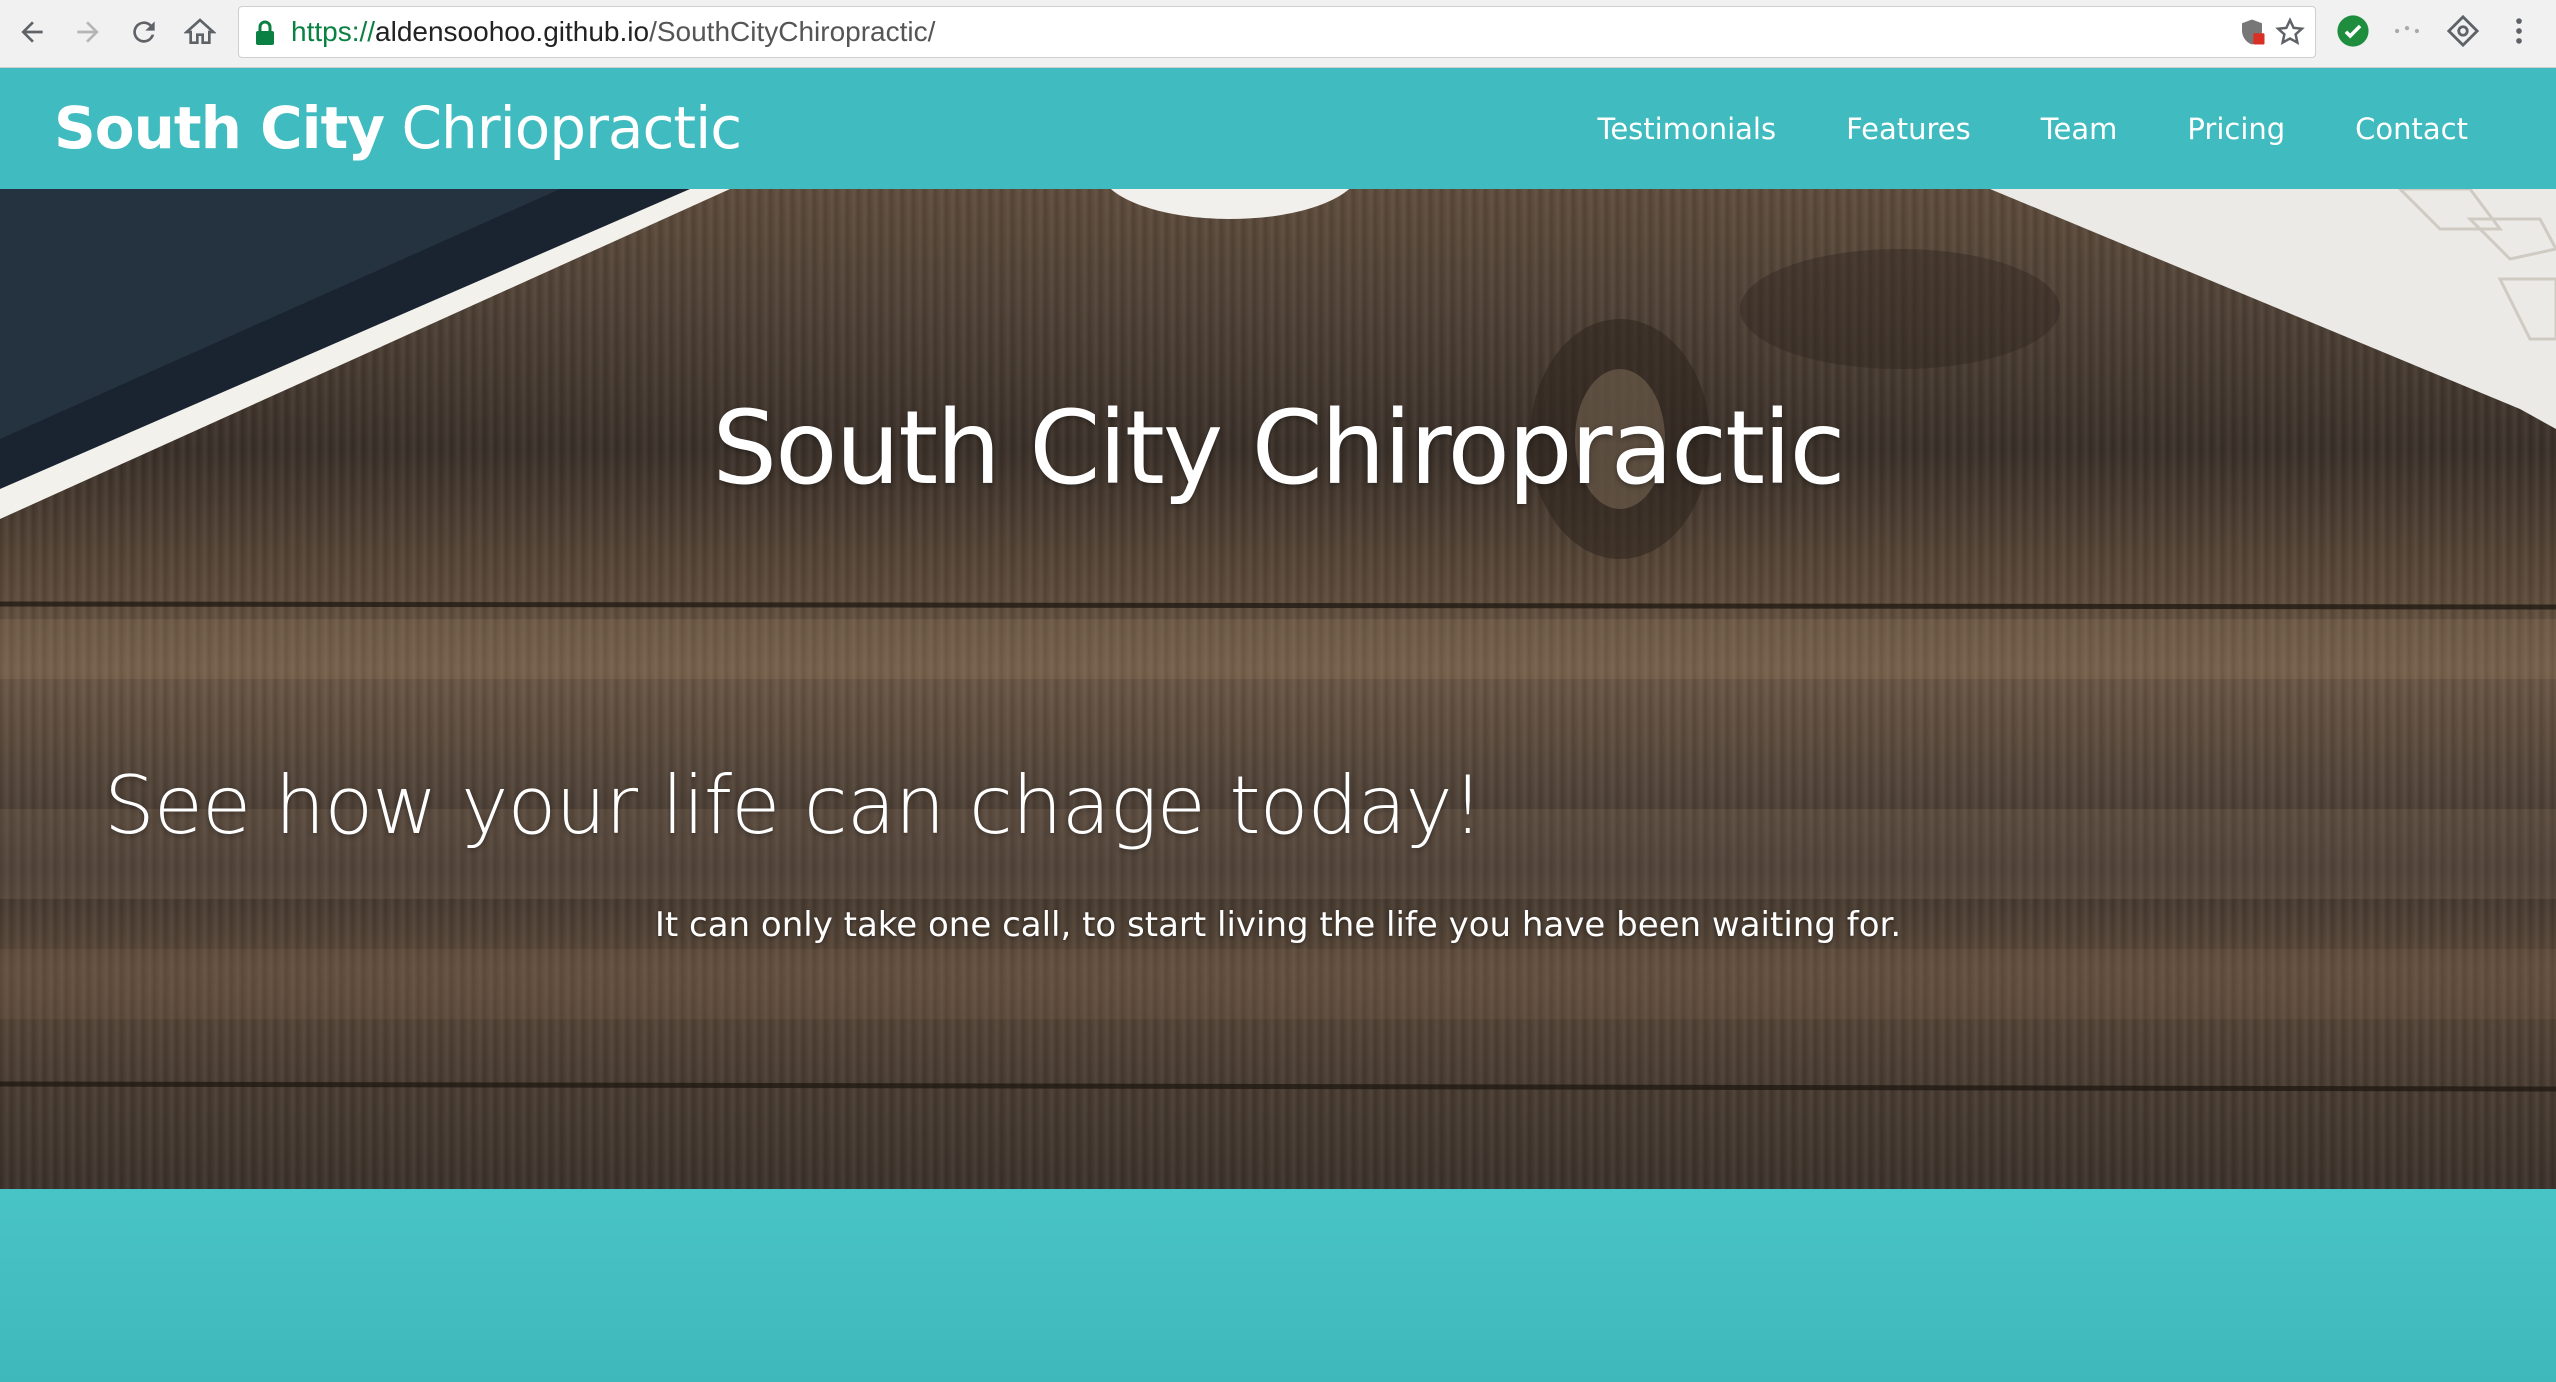 The width and height of the screenshot is (2556, 1382). What do you see at coordinates (2353, 31) in the screenshot?
I see `extension-check-icon` at bounding box center [2353, 31].